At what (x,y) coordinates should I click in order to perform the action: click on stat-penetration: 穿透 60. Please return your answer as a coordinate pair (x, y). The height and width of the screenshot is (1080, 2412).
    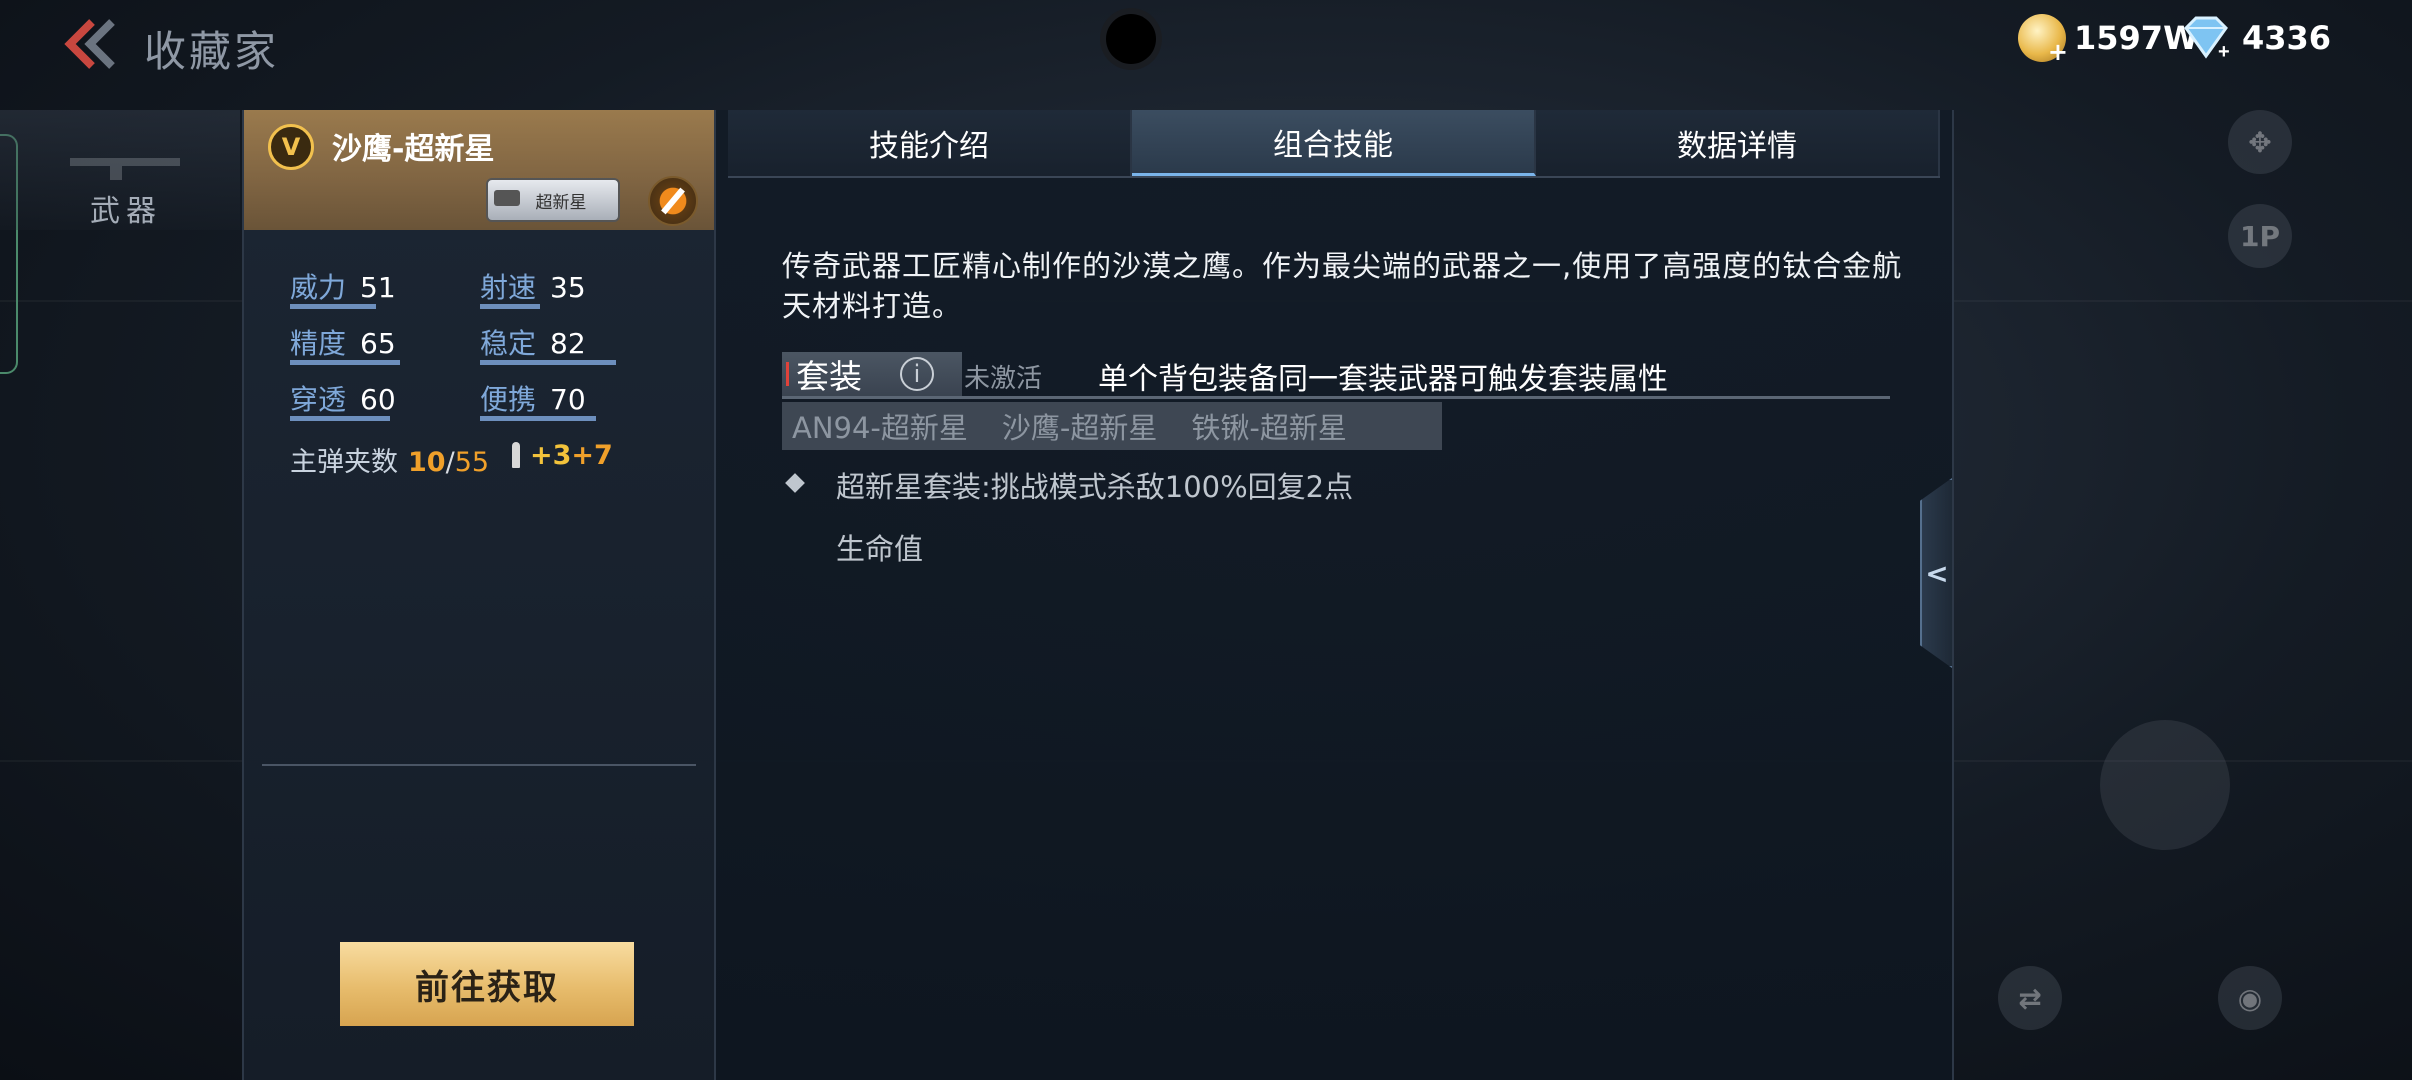
    Looking at the image, I should click on (343, 399).